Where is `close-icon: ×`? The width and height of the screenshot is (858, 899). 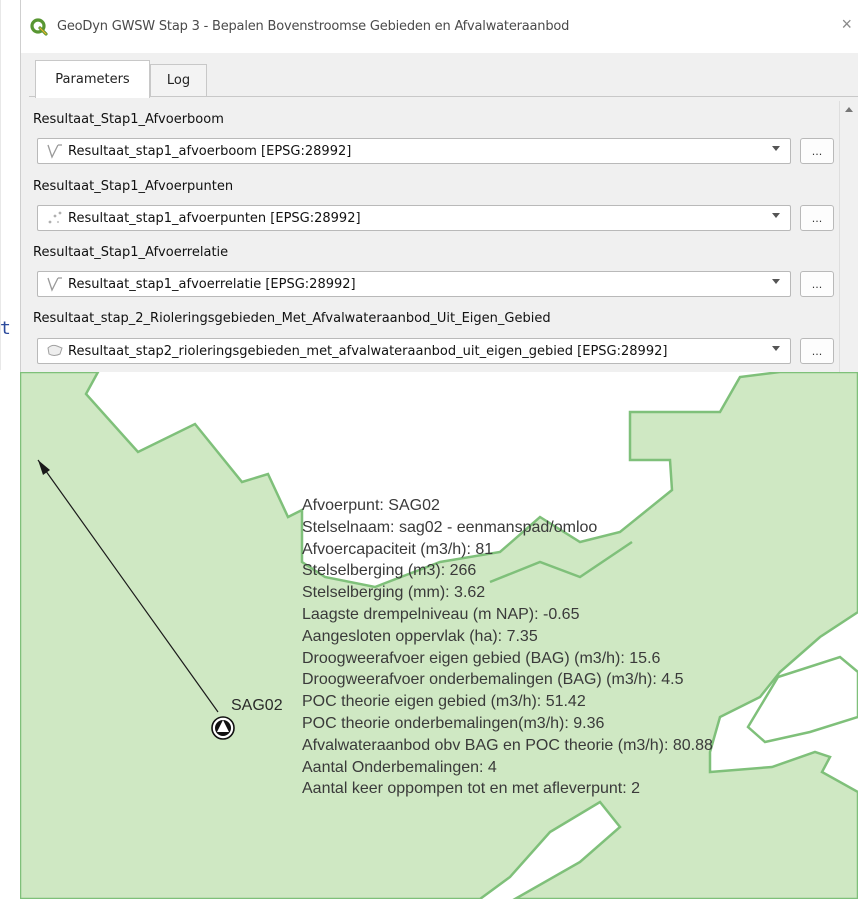 close-icon: × is located at coordinates (846, 24).